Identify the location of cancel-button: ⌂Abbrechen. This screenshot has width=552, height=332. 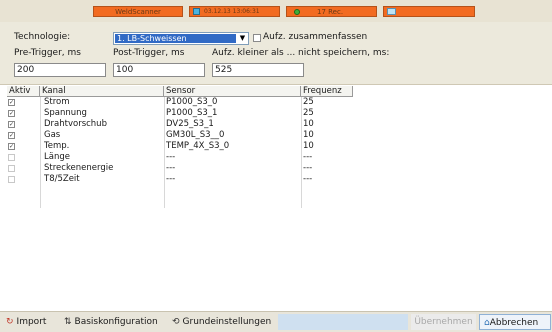
(515, 322).